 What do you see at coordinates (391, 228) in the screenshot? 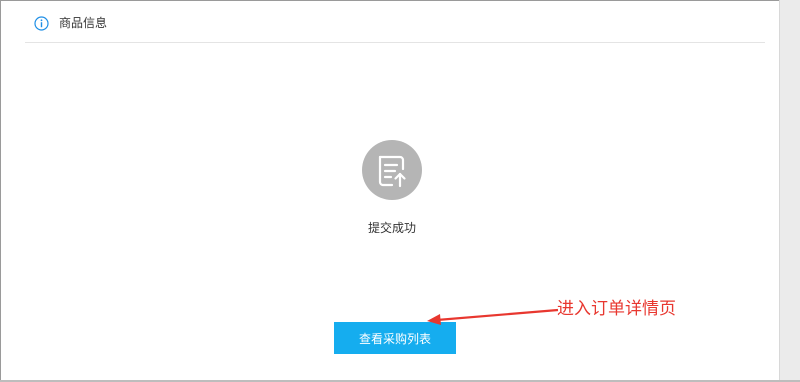
I see `success-message: 提交成功` at bounding box center [391, 228].